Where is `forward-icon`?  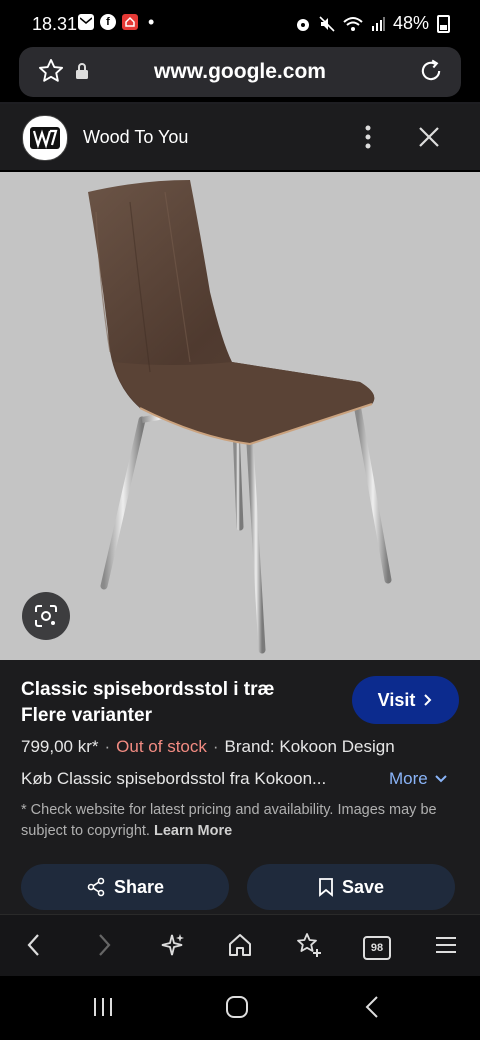 forward-icon is located at coordinates (104, 945).